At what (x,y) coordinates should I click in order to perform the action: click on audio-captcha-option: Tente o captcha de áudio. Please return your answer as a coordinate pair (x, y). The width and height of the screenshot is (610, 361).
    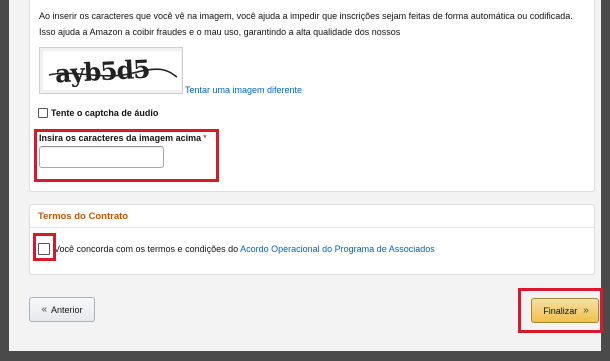
    Looking at the image, I should click on (98, 113).